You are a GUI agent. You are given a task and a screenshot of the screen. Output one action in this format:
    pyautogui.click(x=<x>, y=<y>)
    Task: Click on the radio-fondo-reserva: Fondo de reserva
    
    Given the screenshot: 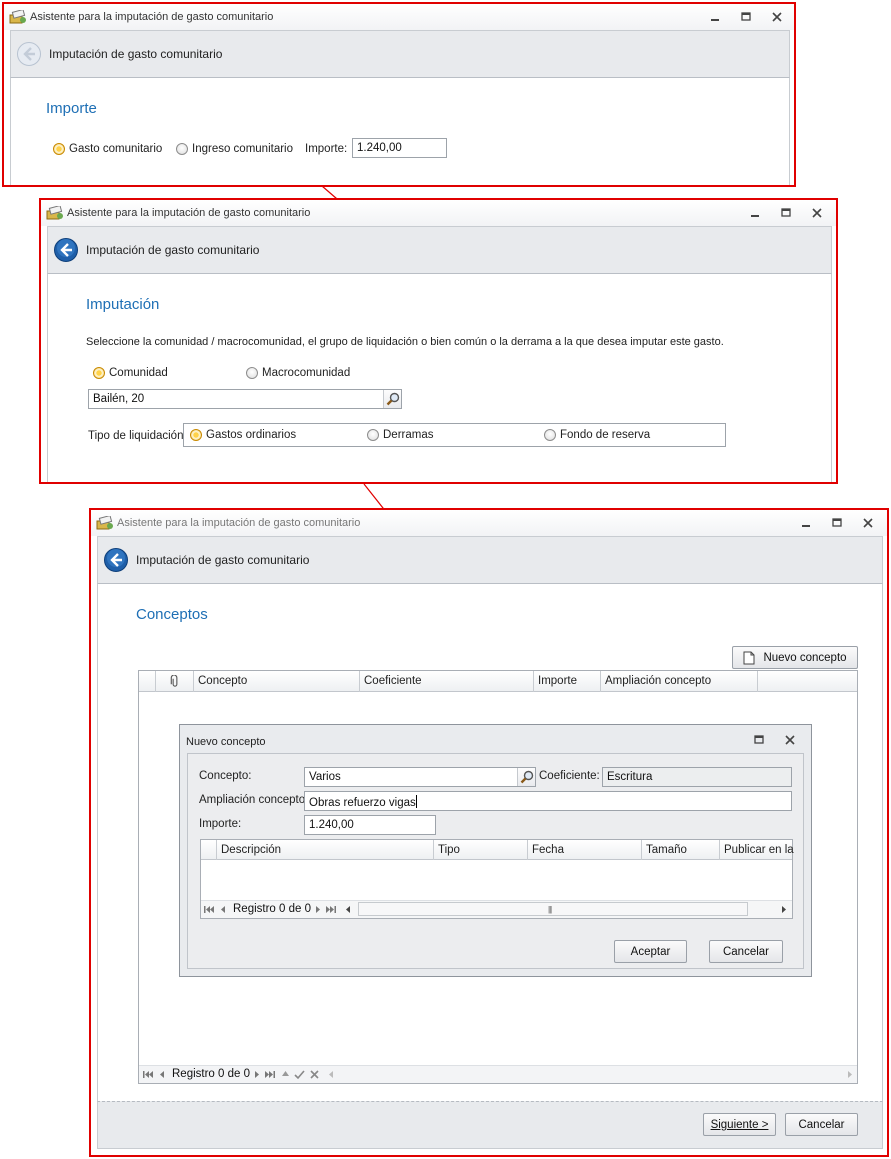 What is the action you would take?
    pyautogui.click(x=597, y=435)
    